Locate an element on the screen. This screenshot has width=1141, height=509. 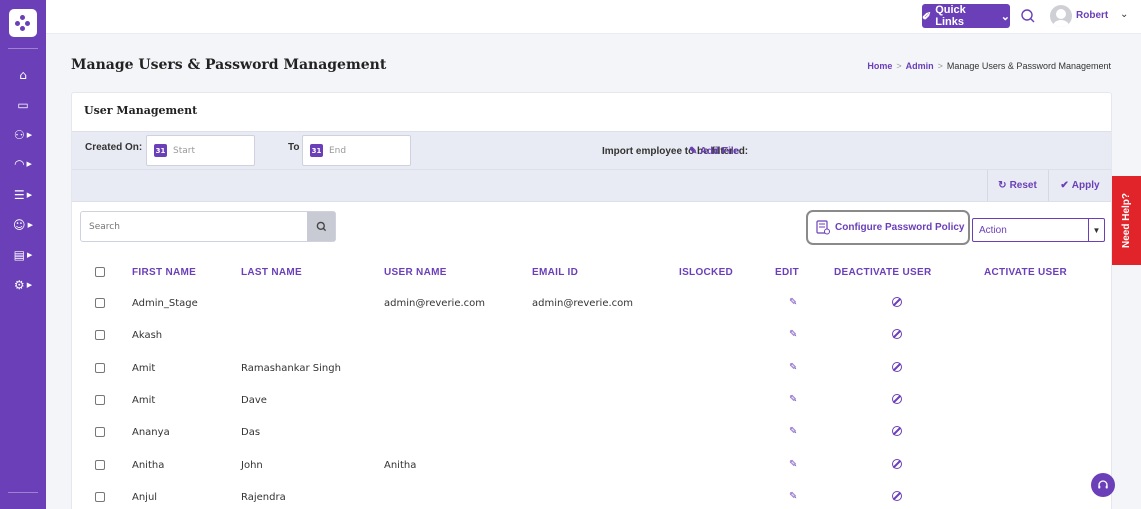
search-button is located at coordinates (321, 226).